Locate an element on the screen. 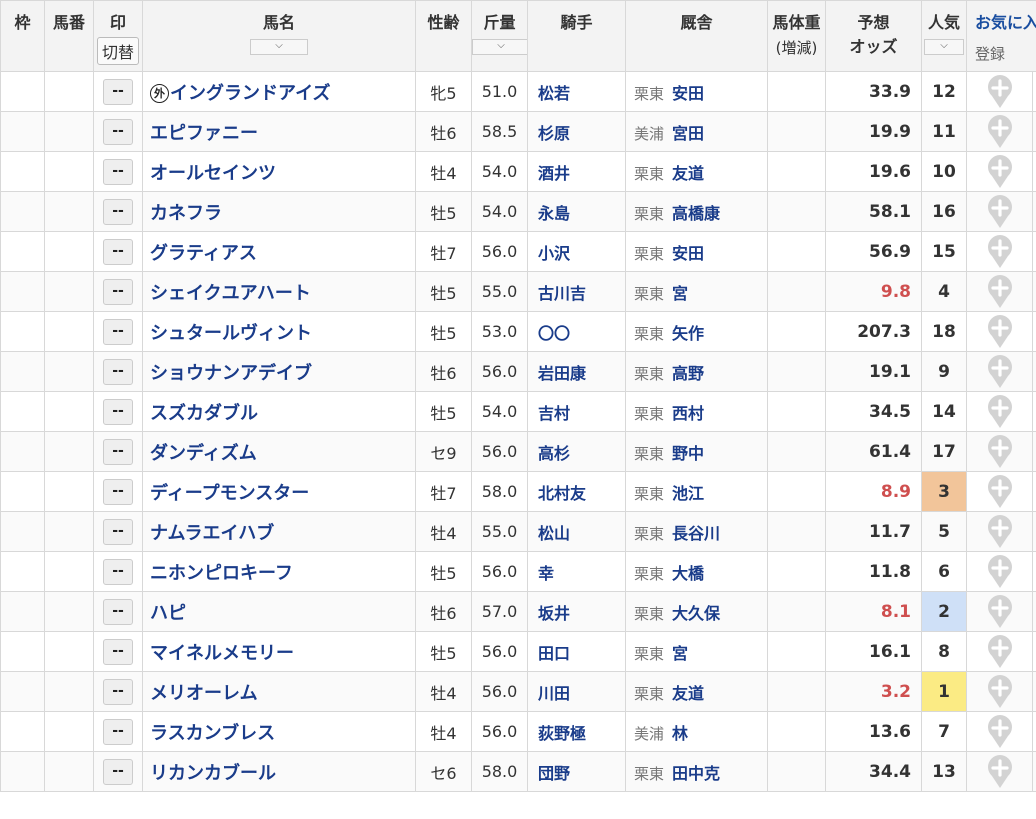  body-weight-cell is located at coordinates (796, 731).